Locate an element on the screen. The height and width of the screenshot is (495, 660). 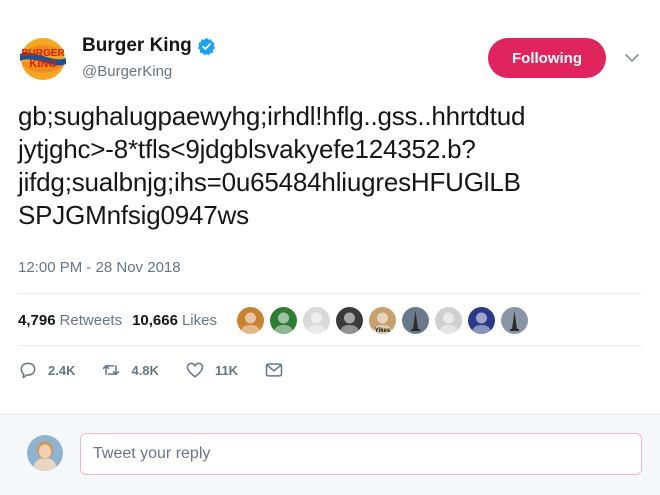
direct-message-button is located at coordinates (274, 370).